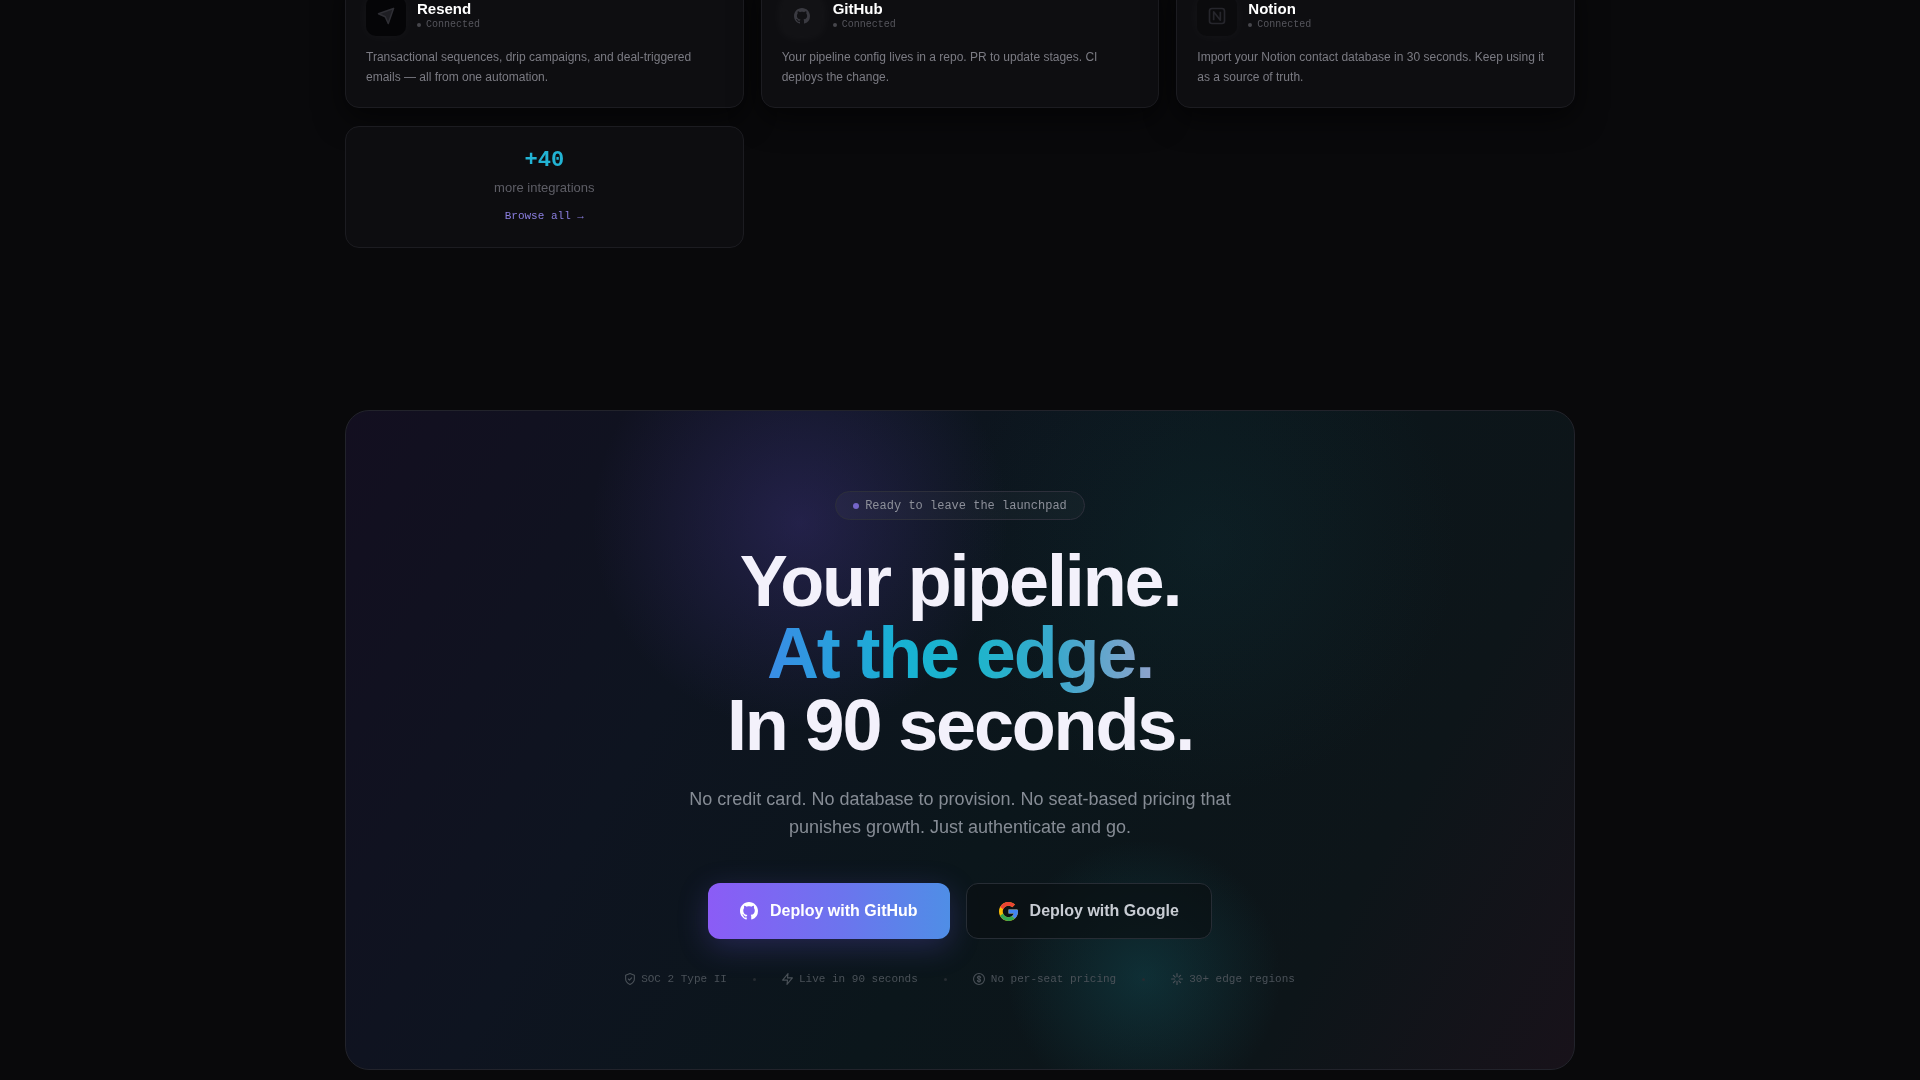  What do you see at coordinates (630, 979) in the screenshot?
I see `shield-icon` at bounding box center [630, 979].